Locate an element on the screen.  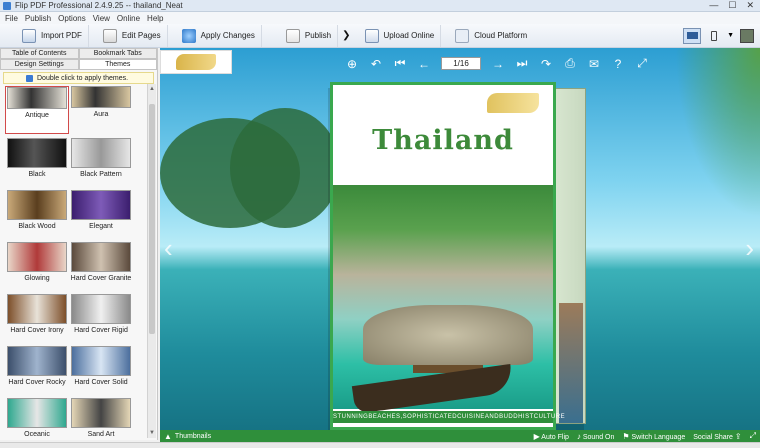
cloud-icon is located at coordinates (462, 35).